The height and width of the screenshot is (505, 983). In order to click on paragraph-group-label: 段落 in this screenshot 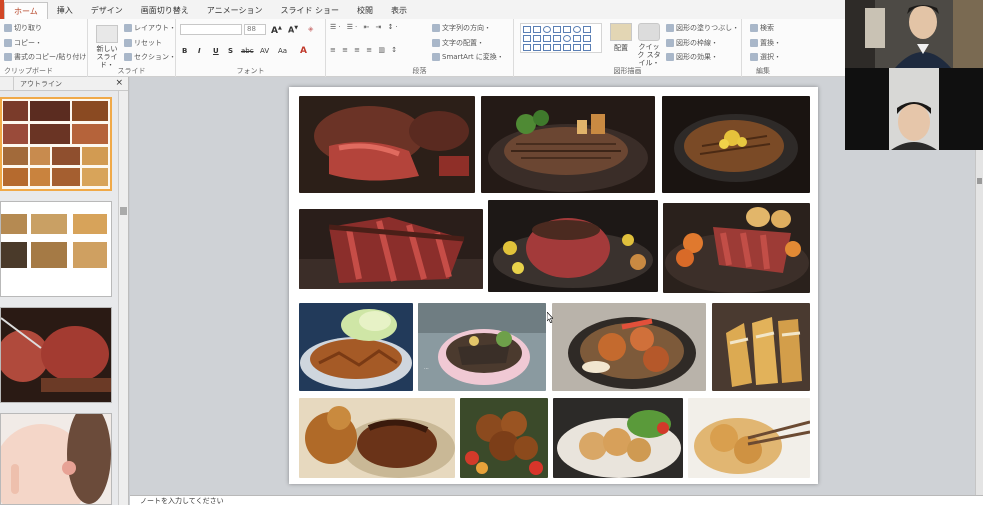, I will do `click(419, 71)`.